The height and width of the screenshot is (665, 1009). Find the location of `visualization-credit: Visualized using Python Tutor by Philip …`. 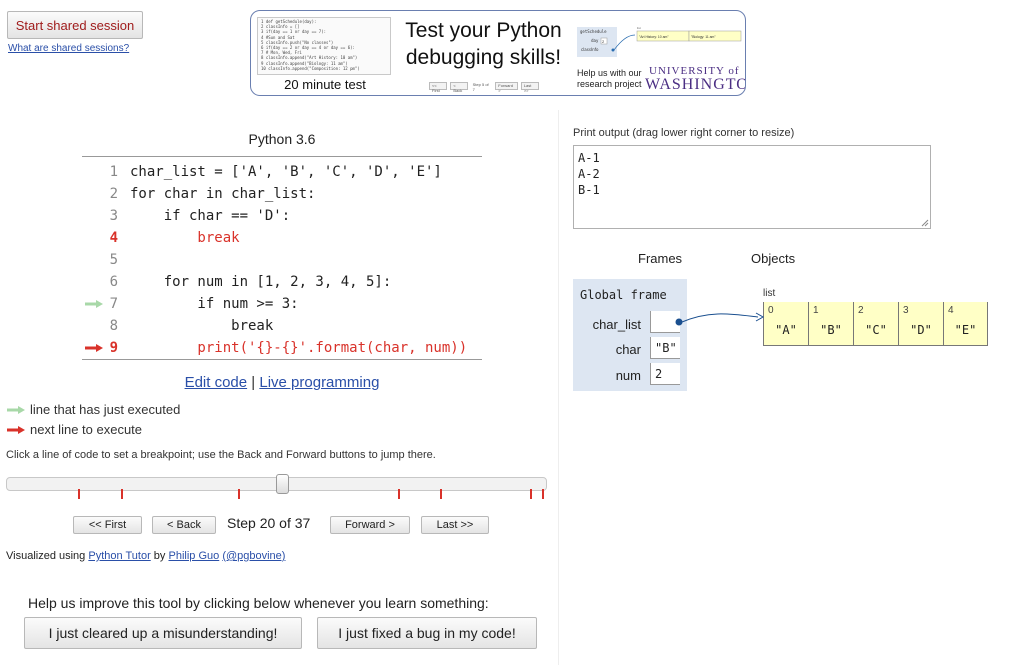

visualization-credit: Visualized using Python Tutor by Philip … is located at coordinates (145, 556).